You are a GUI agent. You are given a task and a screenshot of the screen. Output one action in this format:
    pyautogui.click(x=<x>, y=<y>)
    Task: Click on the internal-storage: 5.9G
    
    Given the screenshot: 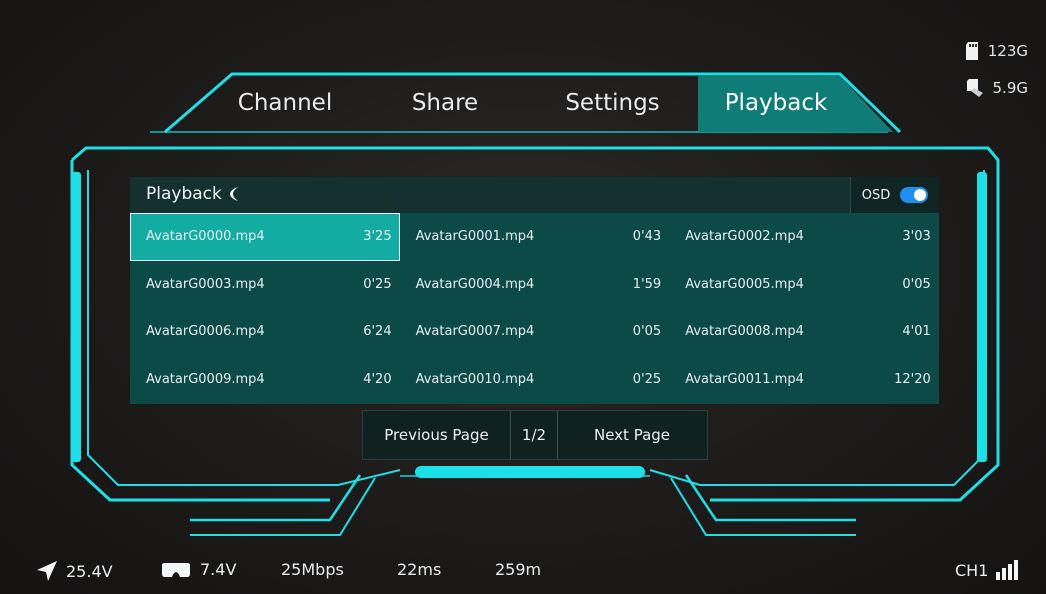 What is the action you would take?
    pyautogui.click(x=996, y=88)
    